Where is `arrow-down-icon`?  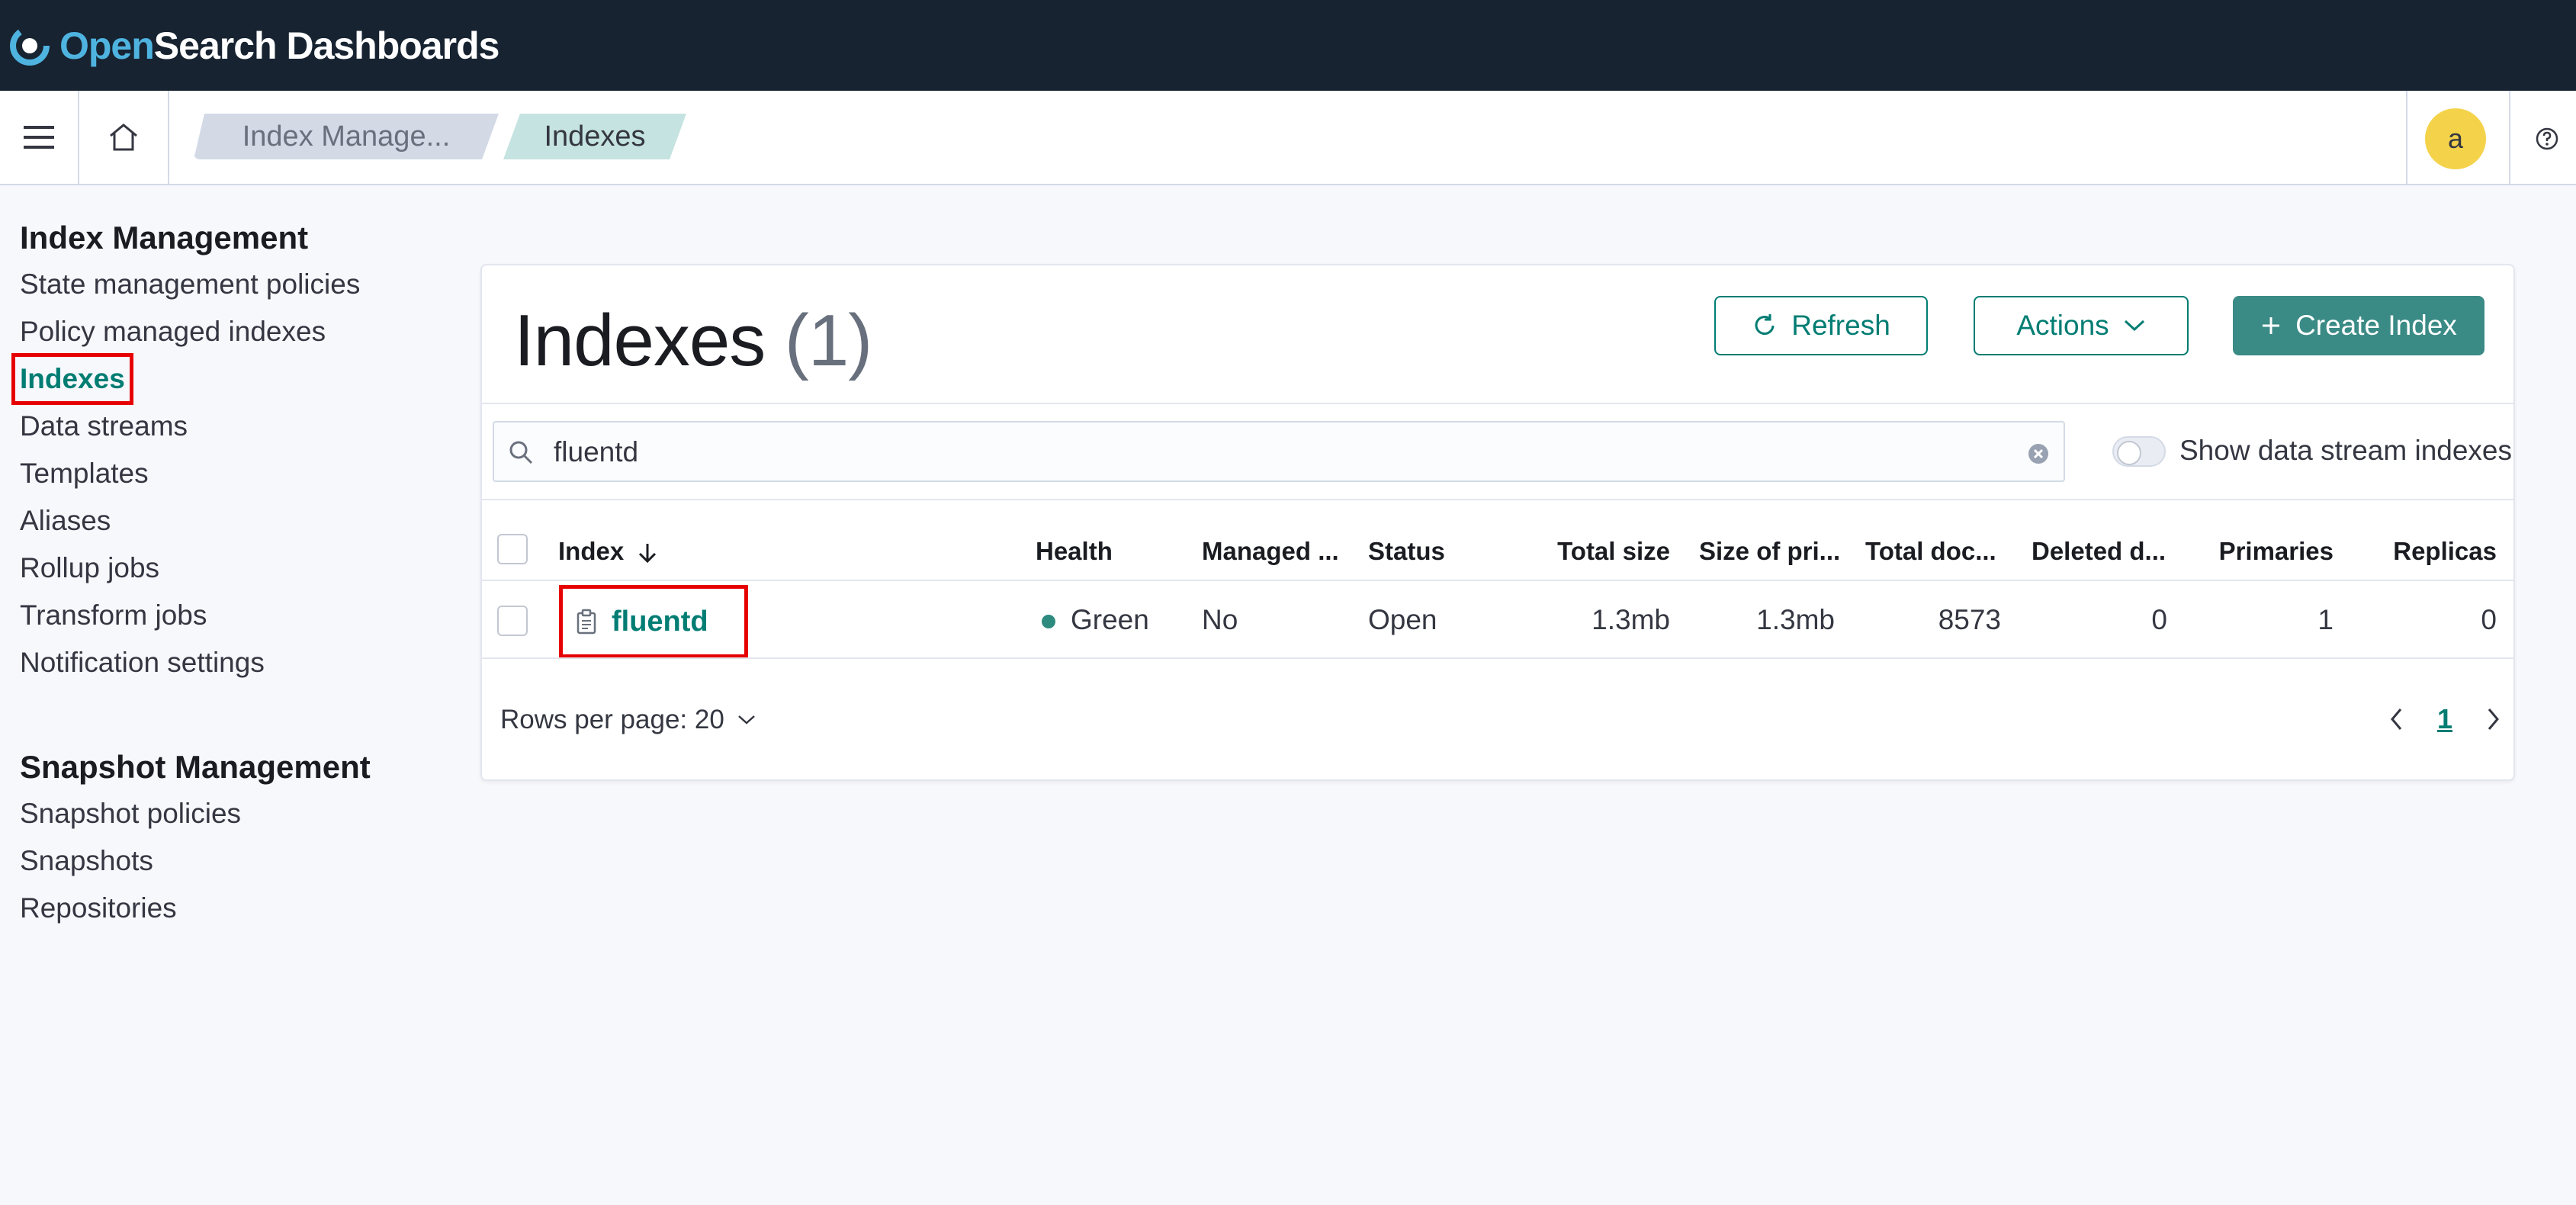
arrow-down-icon is located at coordinates (648, 554).